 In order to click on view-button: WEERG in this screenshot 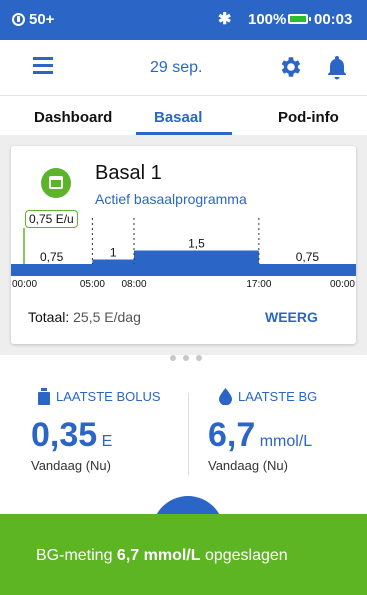, I will do `click(291, 317)`.